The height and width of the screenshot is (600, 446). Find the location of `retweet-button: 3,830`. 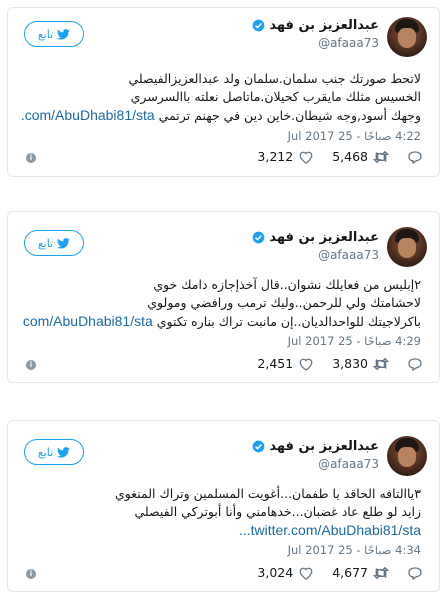

retweet-button: 3,830 is located at coordinates (360, 363).